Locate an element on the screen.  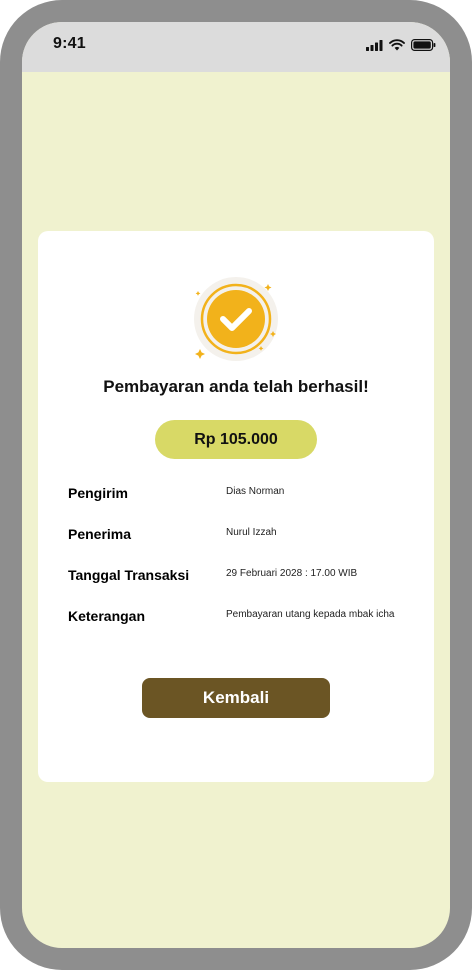
battery-icon is located at coordinates (423, 47).